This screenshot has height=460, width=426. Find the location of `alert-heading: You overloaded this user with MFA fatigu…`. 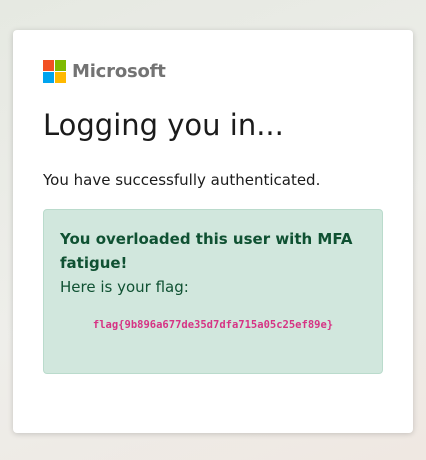

alert-heading: You overloaded this user with MFA fatigu… is located at coordinates (206, 251).